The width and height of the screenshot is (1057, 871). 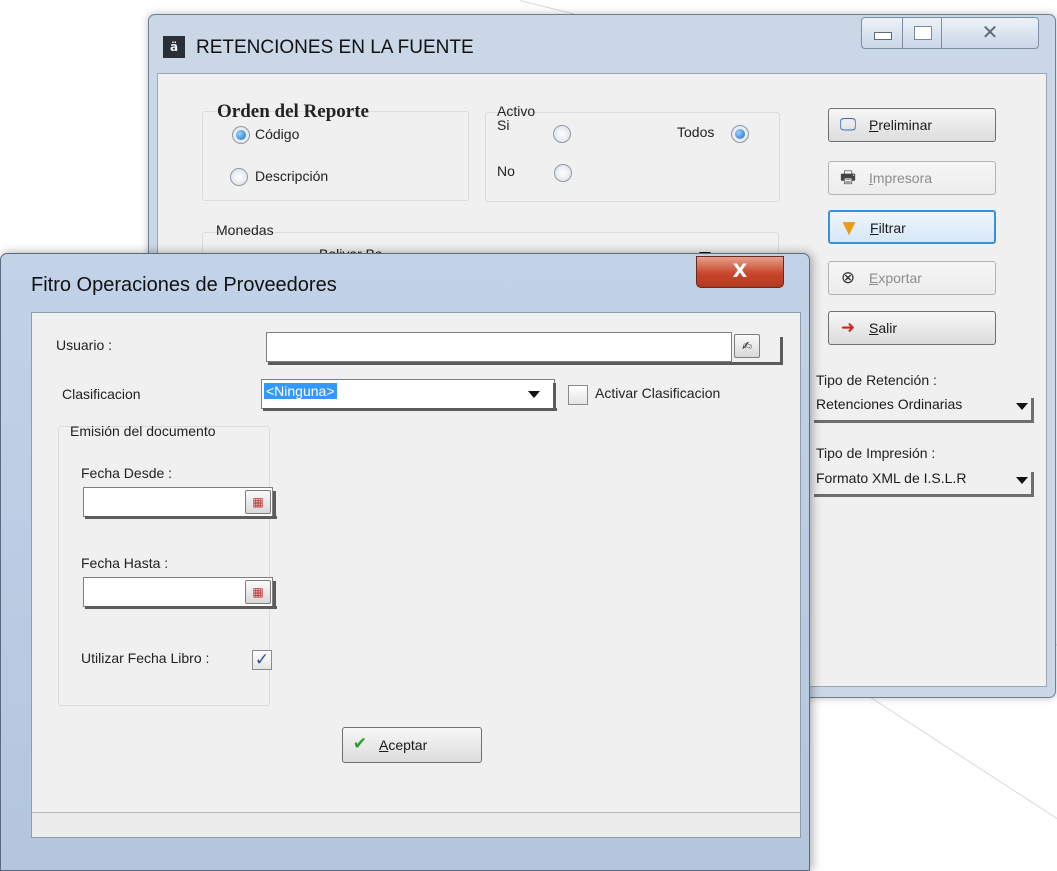 I want to click on si-label: Si, so click(x=503, y=125).